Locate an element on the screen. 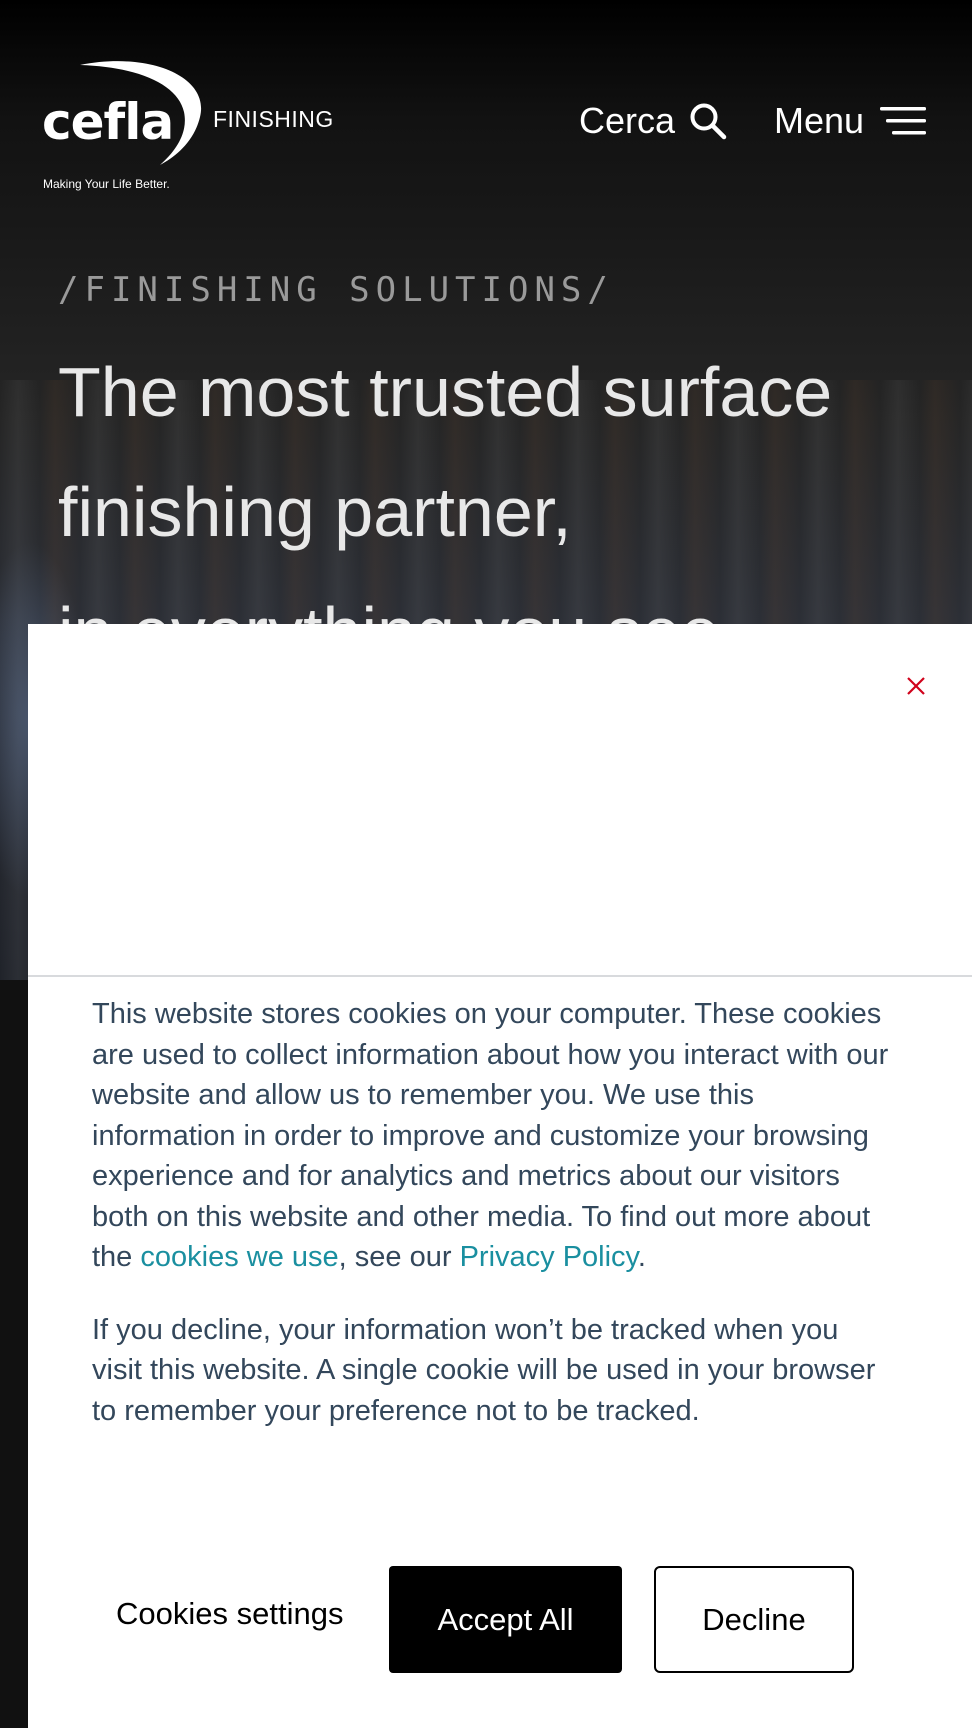 This screenshot has height=1728, width=972. cookie-paragraph-1-mid: , see our is located at coordinates (399, 1257).